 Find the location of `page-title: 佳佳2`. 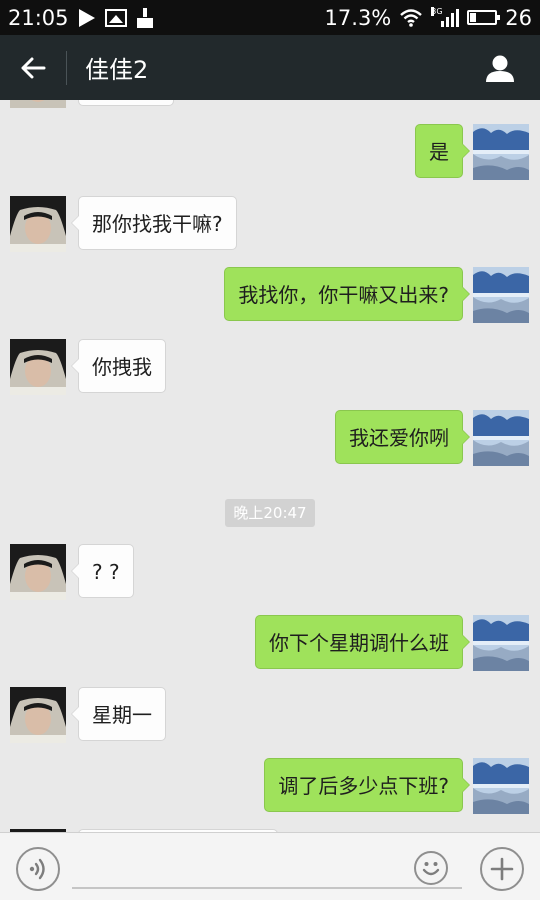

page-title: 佳佳2 is located at coordinates (117, 70).